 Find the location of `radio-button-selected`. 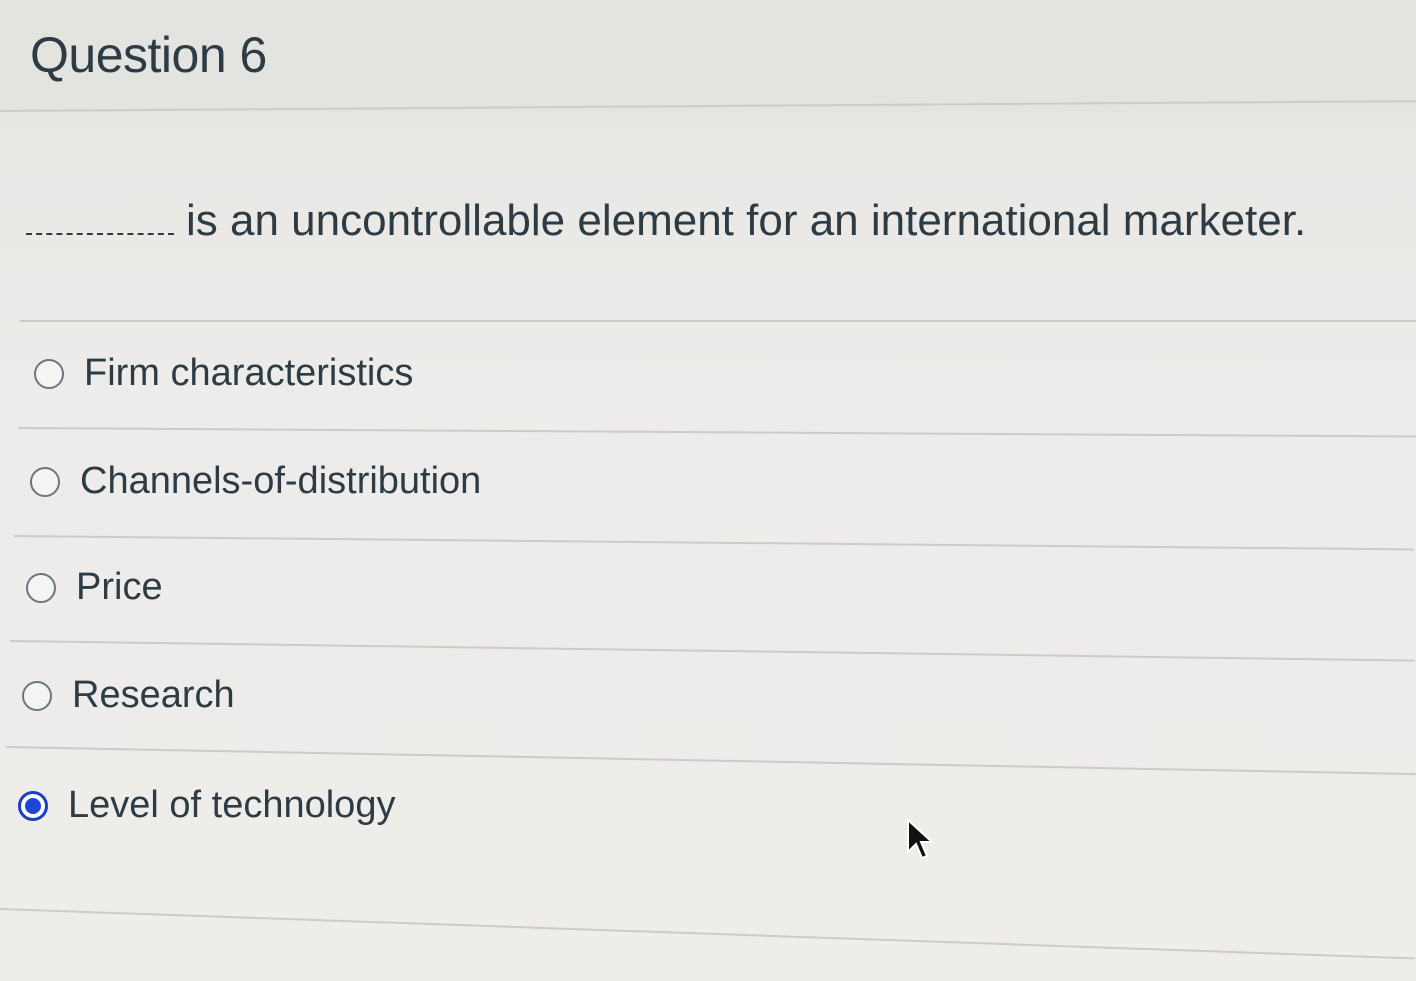

radio-button-selected is located at coordinates (33, 805).